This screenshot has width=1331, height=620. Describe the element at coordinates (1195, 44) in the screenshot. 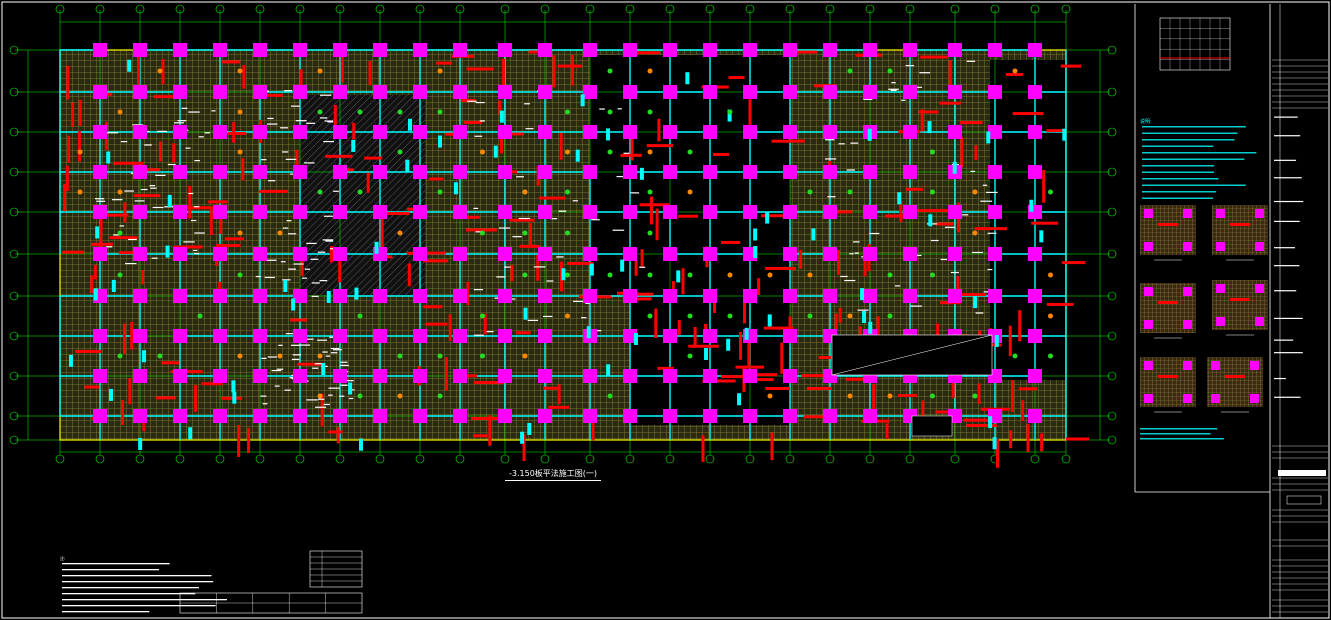

I see `key-plan` at that location.